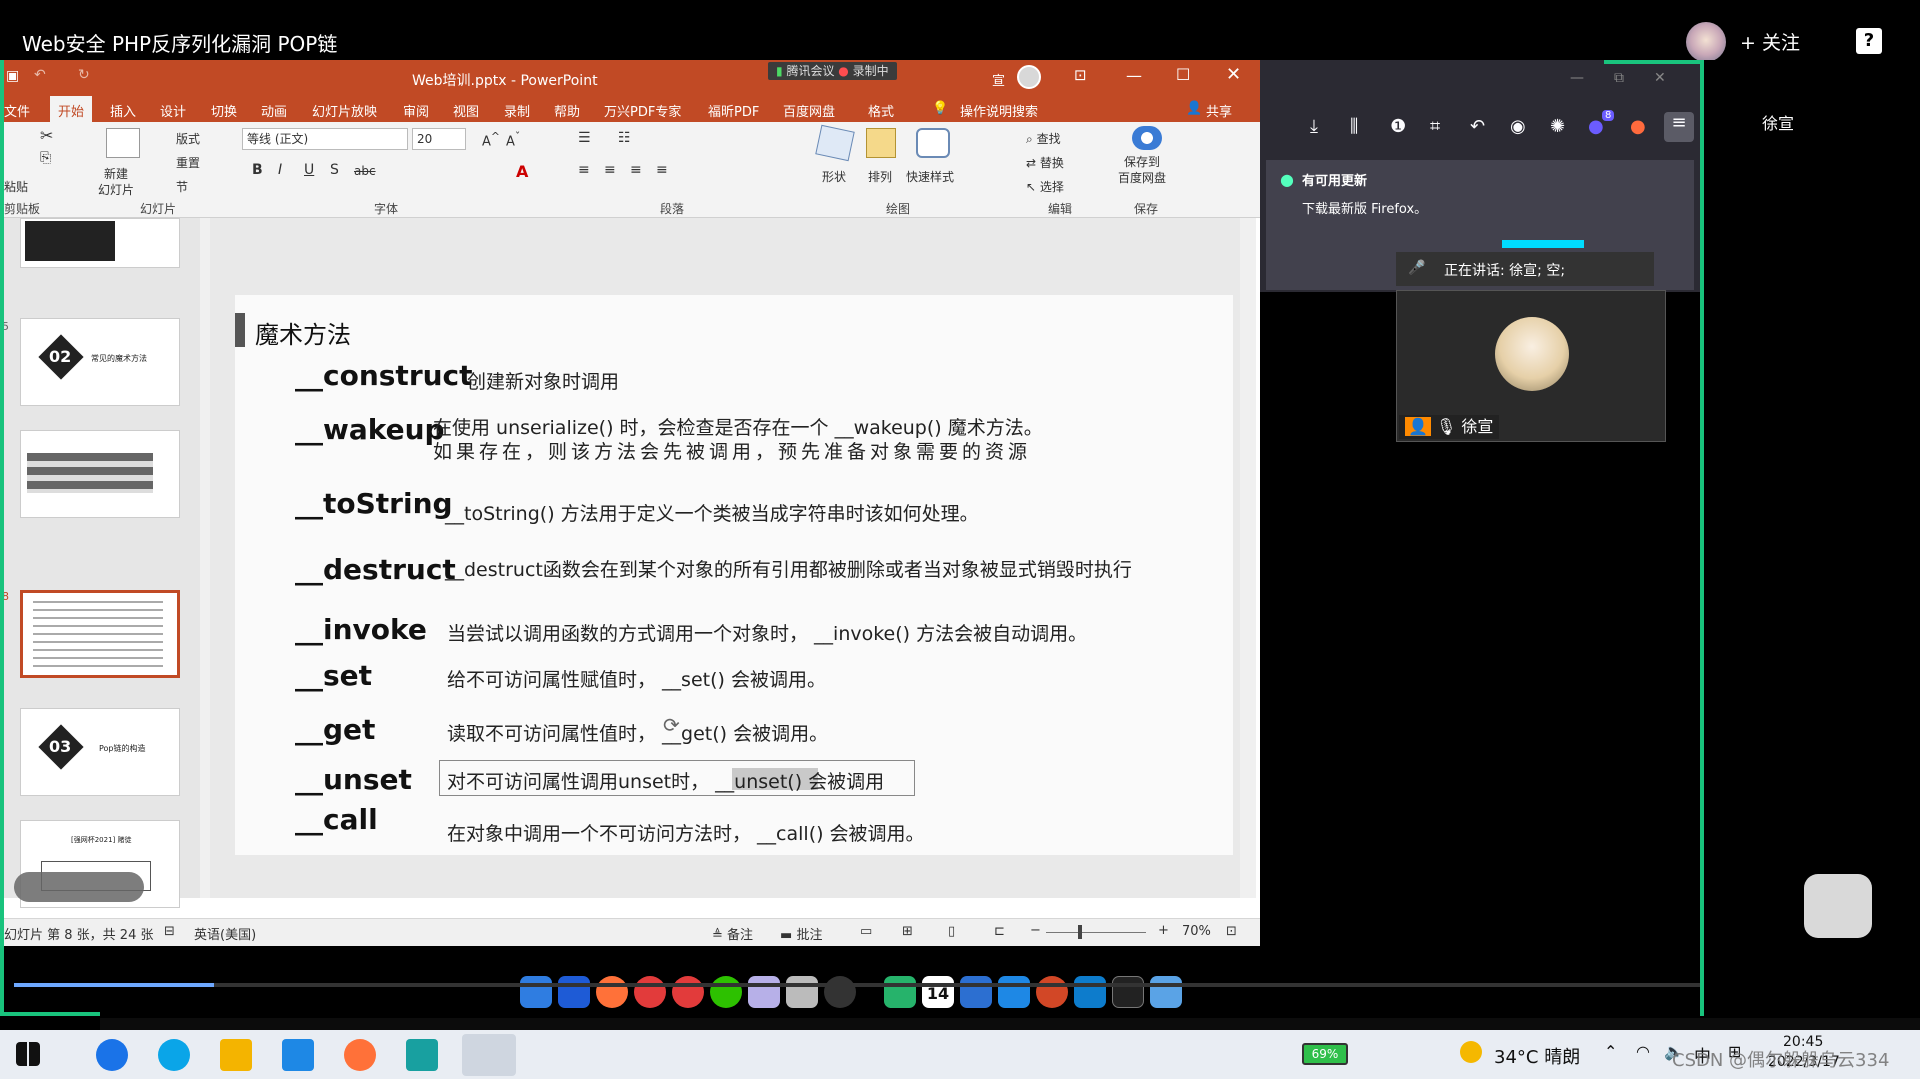 This screenshot has width=1920, height=1079. I want to click on finder-dock-icon, so click(976, 992).